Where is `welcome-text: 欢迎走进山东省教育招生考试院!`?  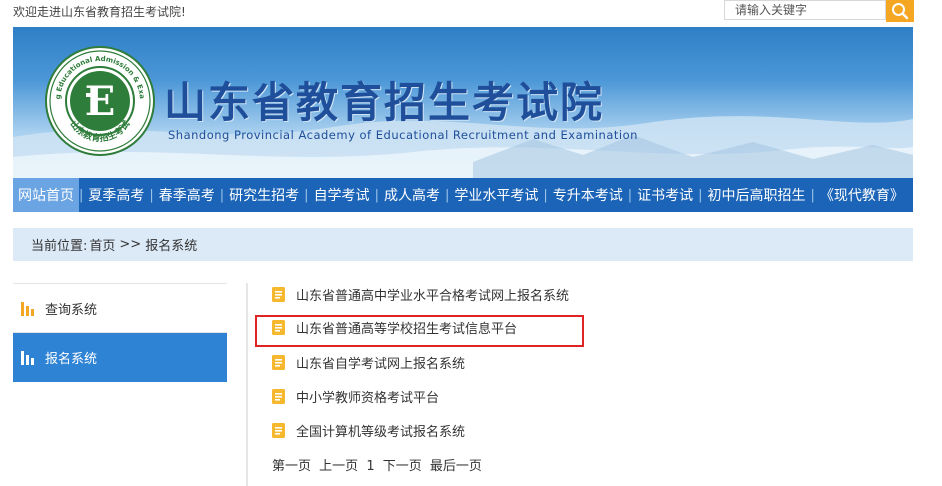
welcome-text: 欢迎走进山东省教育招生考试院! is located at coordinates (99, 12).